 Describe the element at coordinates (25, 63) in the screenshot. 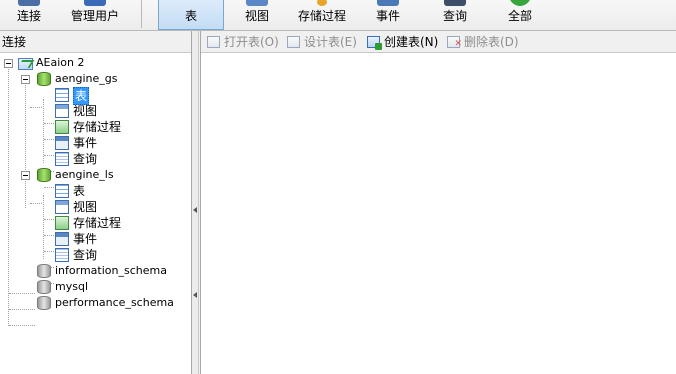

I see `connection-icon` at that location.